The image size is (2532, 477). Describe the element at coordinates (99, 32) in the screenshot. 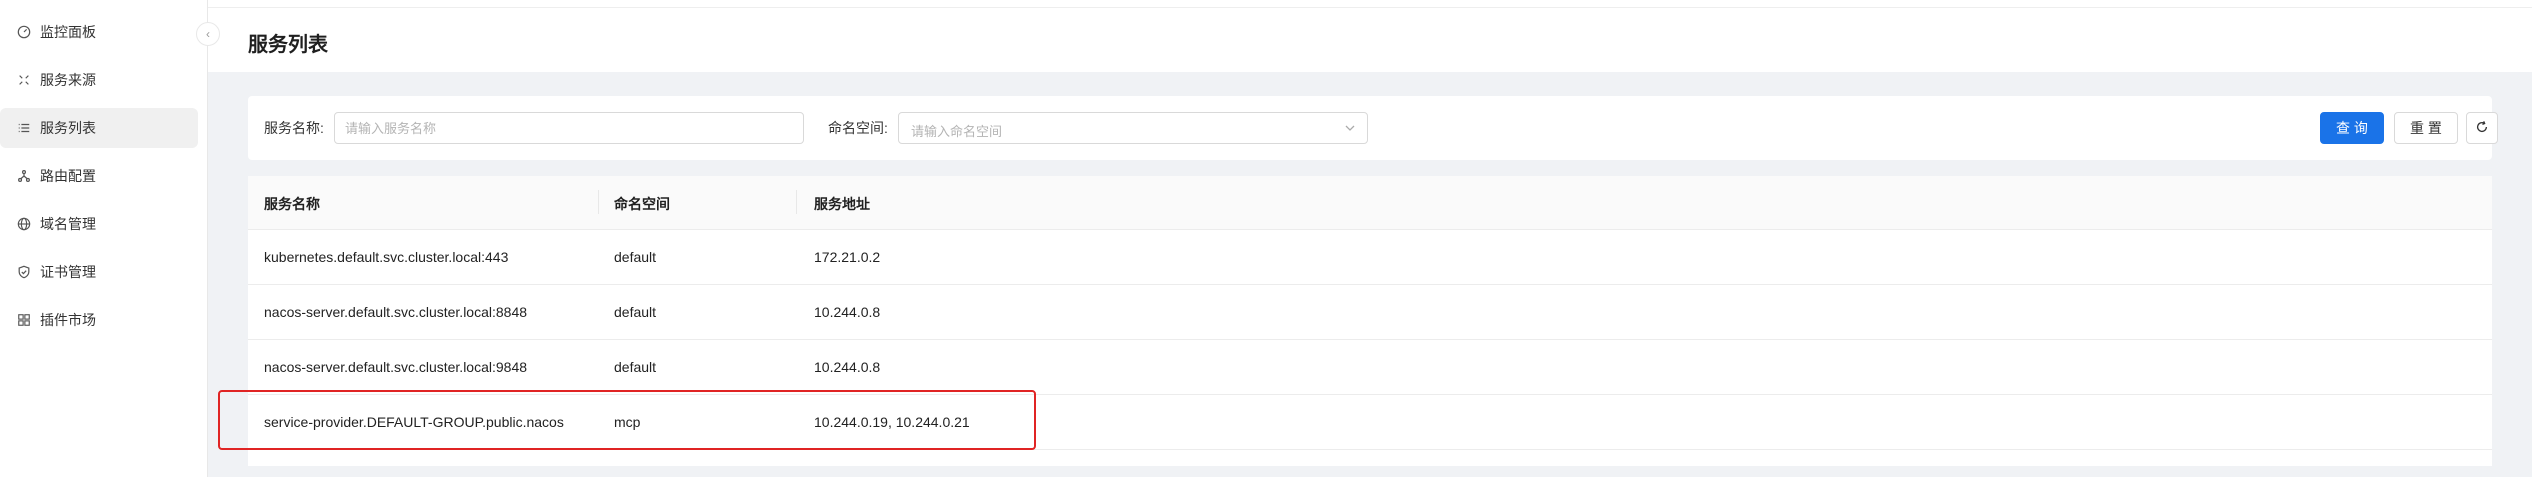

I see `sidebar-item-monitor-dashboard: 监控面板` at that location.